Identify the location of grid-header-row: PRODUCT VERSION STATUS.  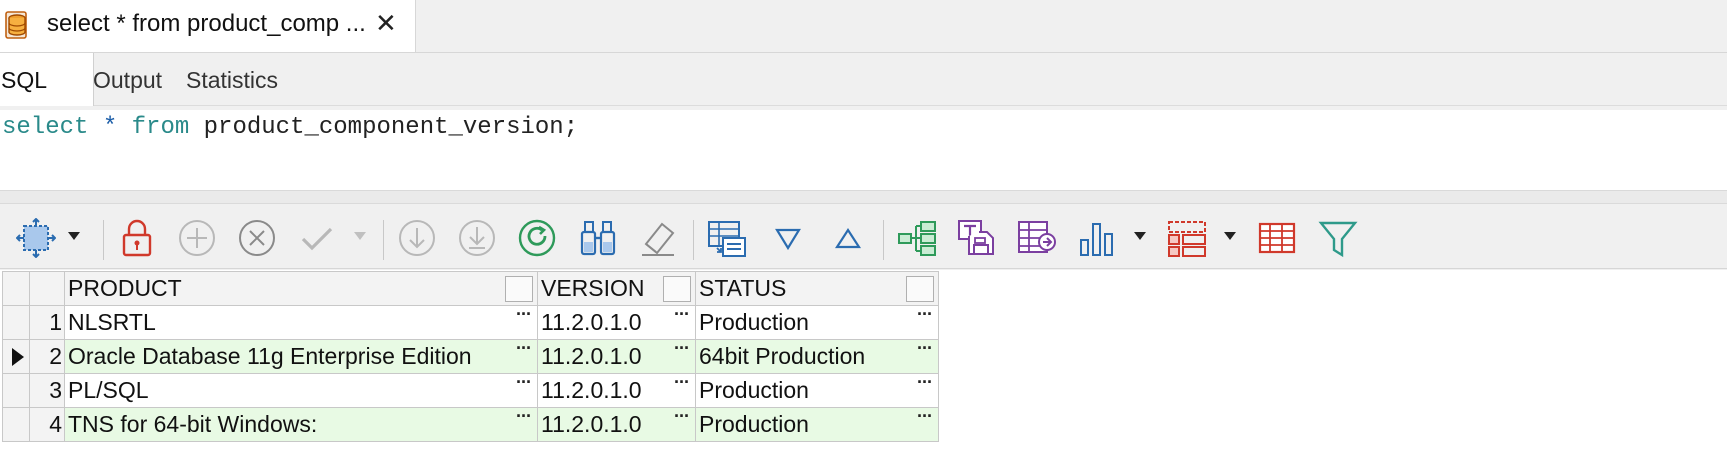
(470, 288).